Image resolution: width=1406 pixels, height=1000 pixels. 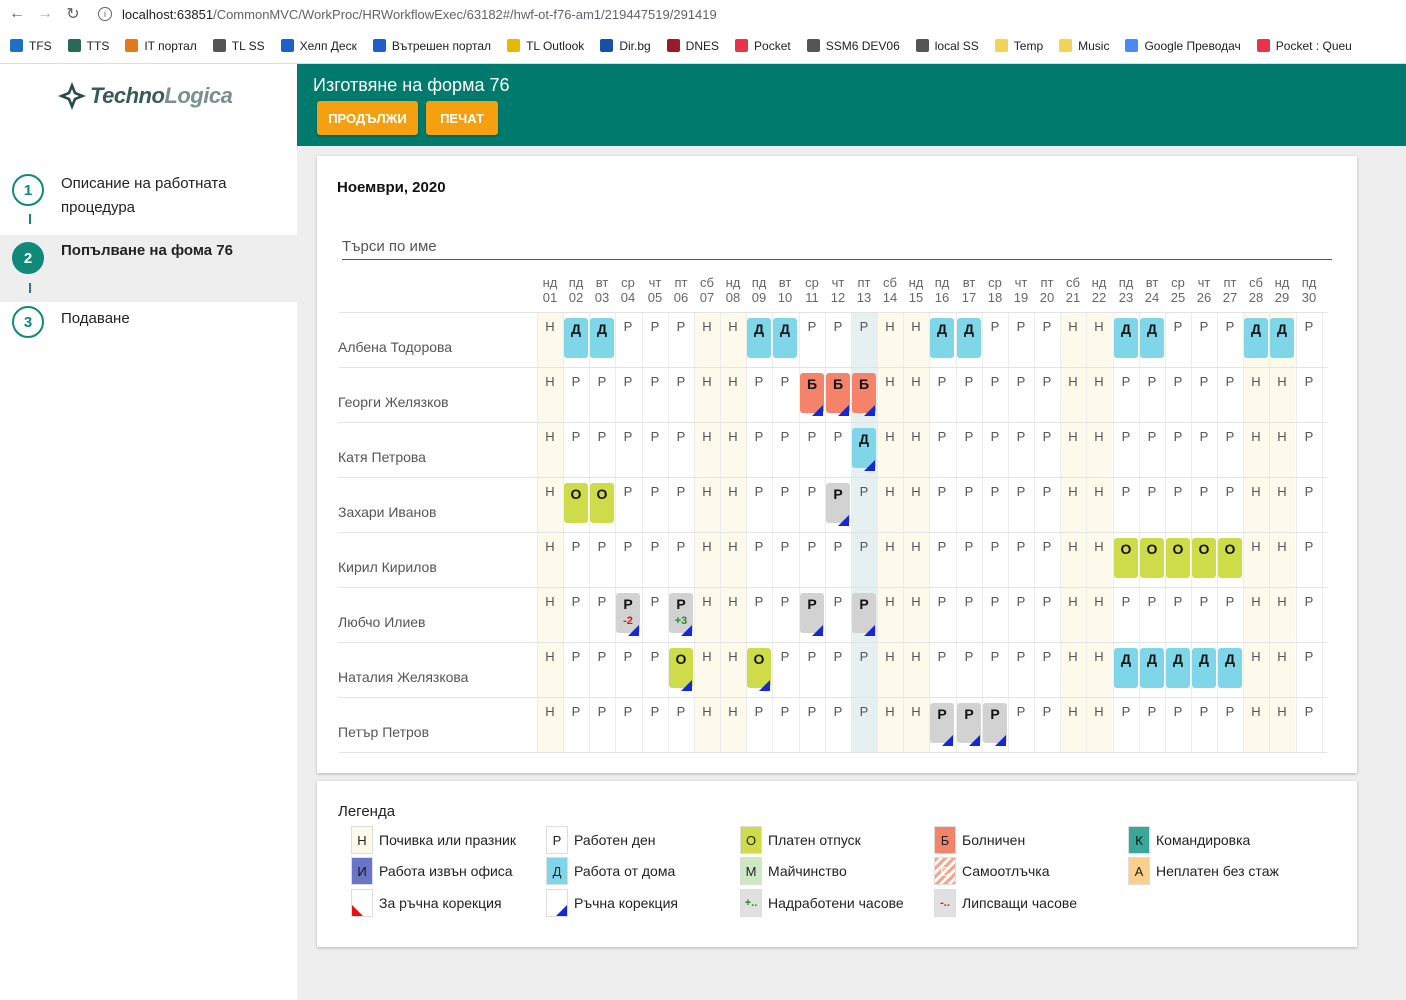 What do you see at coordinates (73, 14) in the screenshot?
I see `reload-icon: ↻` at bounding box center [73, 14].